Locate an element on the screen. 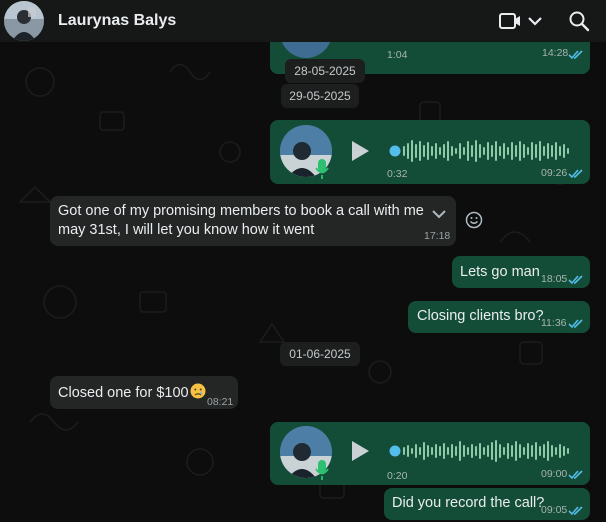  message-time: 18:05 is located at coordinates (554, 279).